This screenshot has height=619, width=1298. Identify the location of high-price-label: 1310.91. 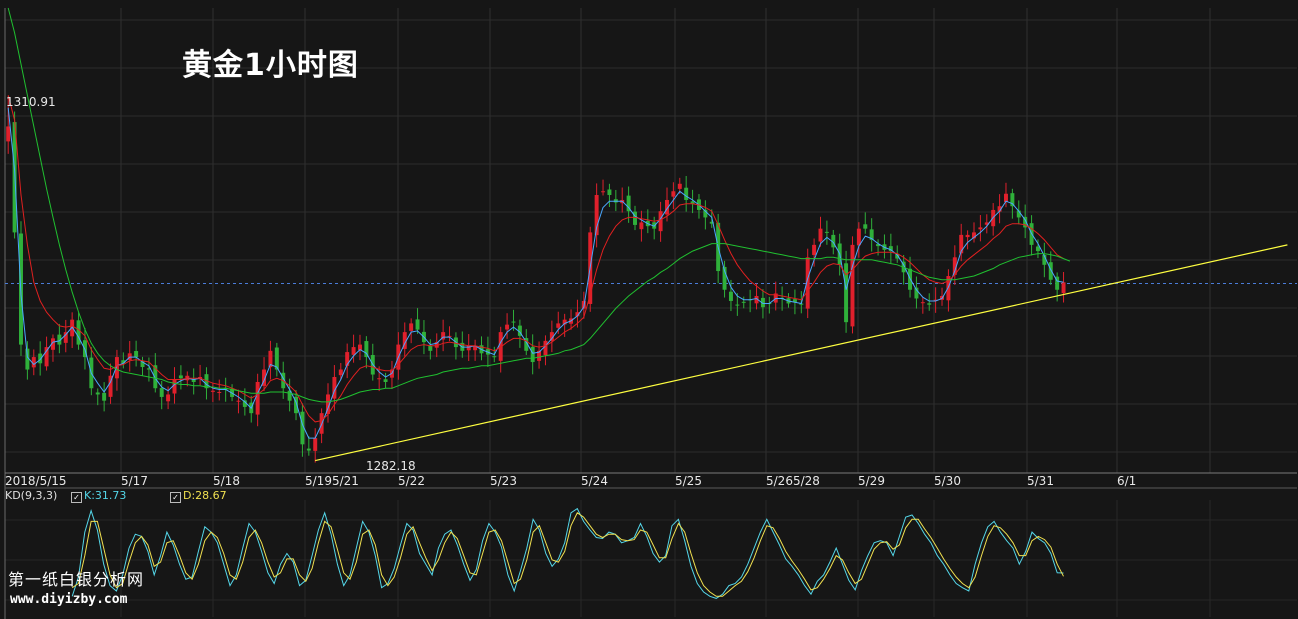
(31, 102).